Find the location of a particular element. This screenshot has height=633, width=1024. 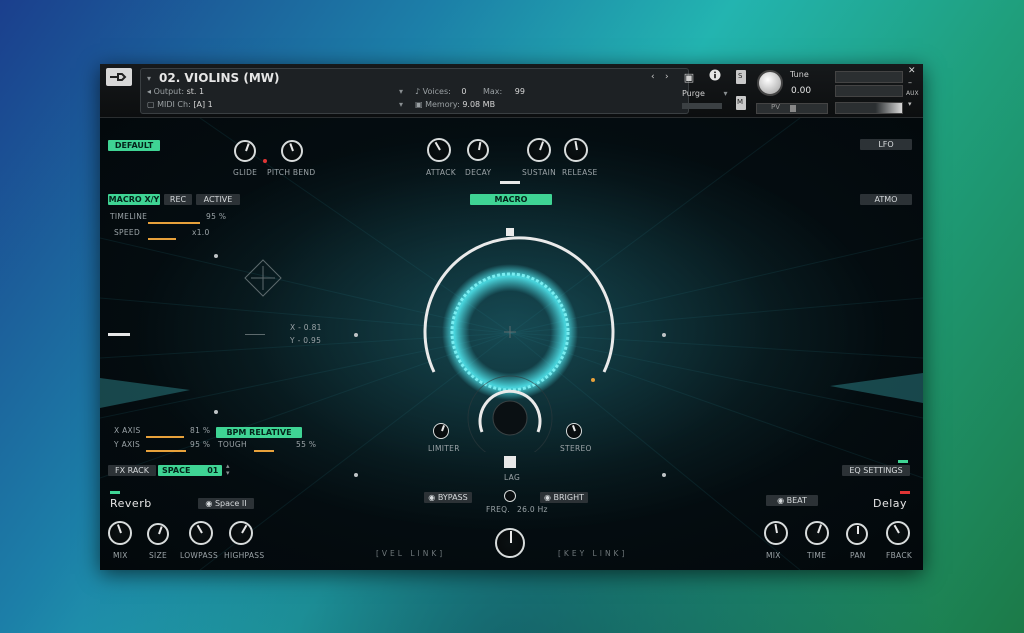

delay-mix-knob is located at coordinates (776, 533).